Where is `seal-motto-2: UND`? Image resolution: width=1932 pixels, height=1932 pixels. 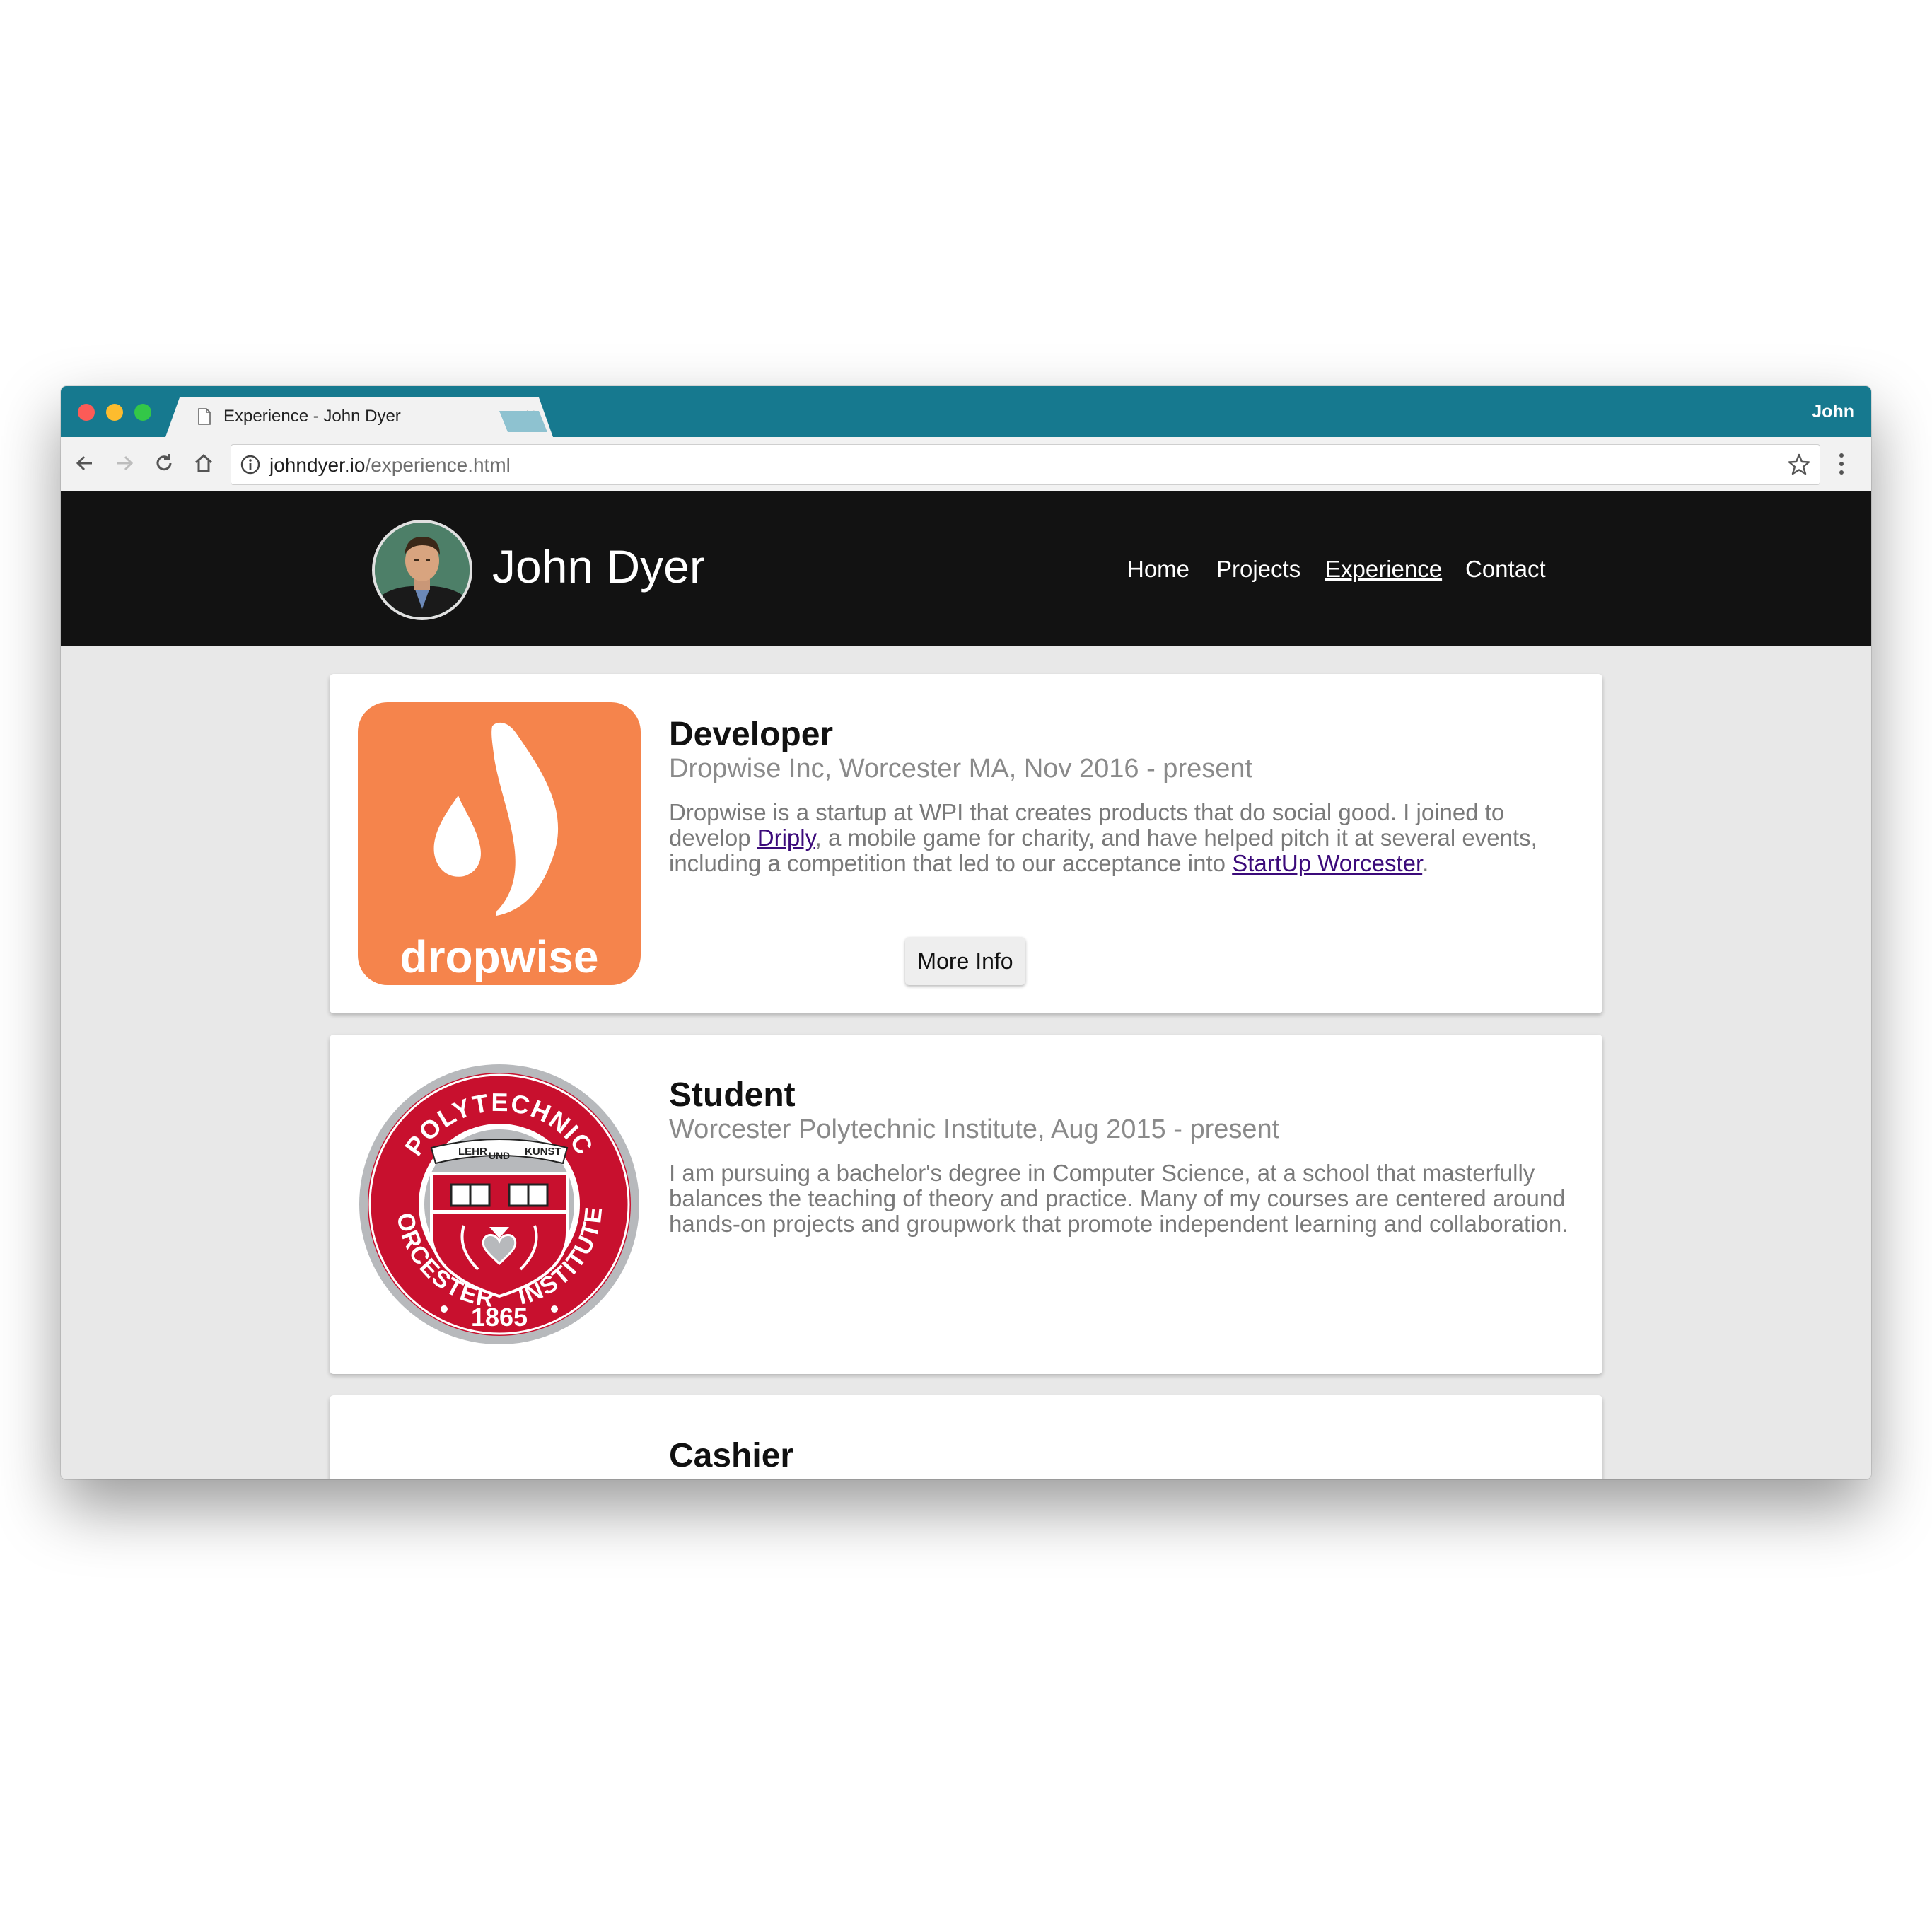 seal-motto-2: UND is located at coordinates (499, 1155).